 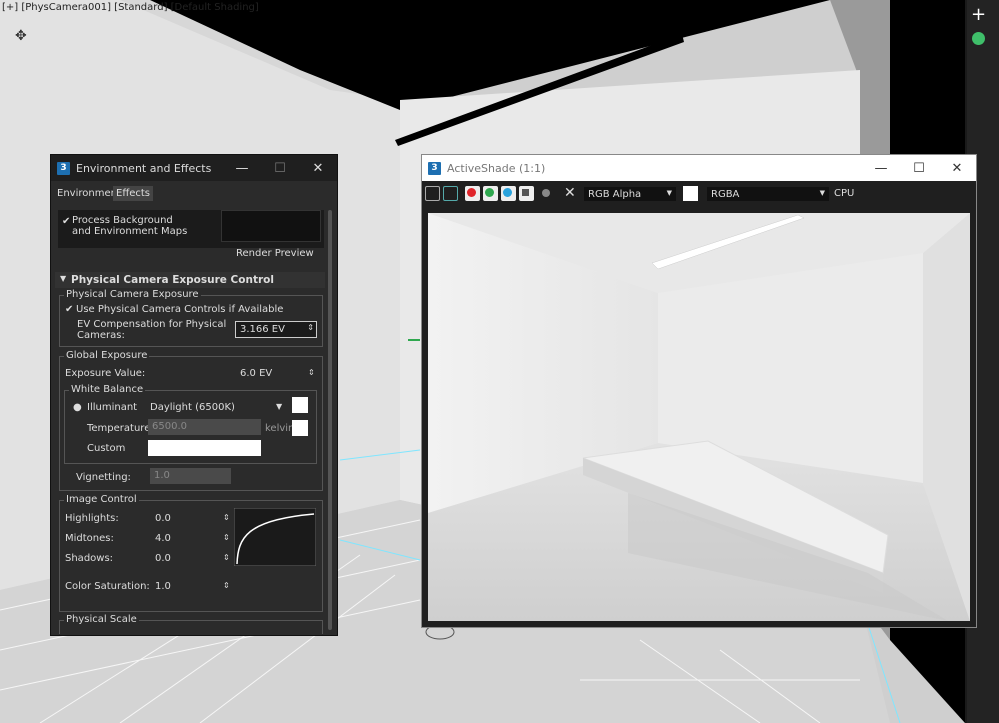 What do you see at coordinates (978, 14) in the screenshot?
I see `create-plus-icon: +` at bounding box center [978, 14].